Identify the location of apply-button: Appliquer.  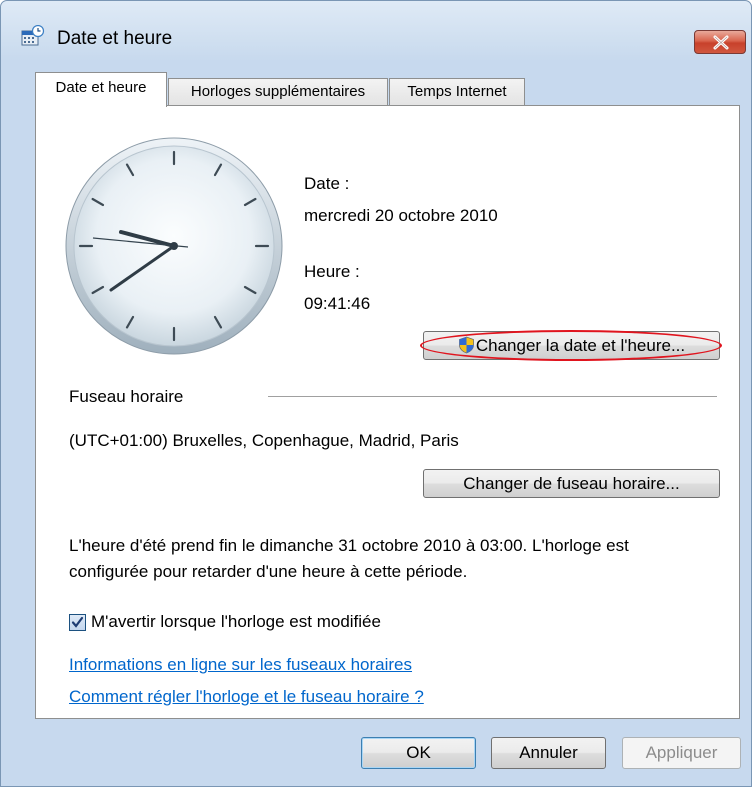
(681, 753).